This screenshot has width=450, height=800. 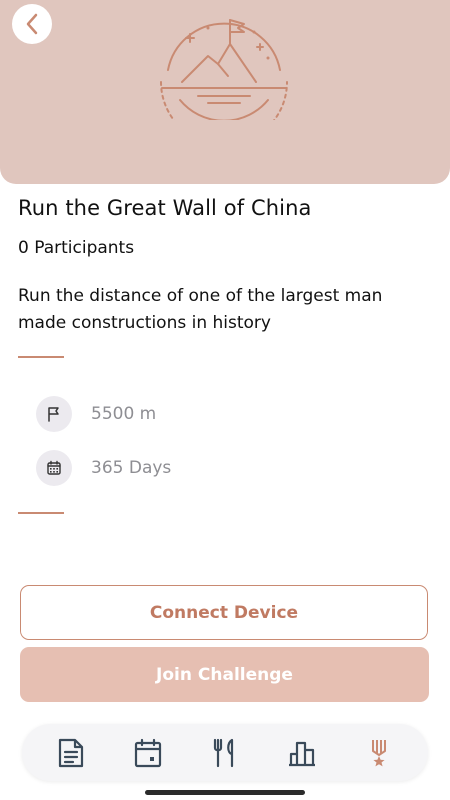 What do you see at coordinates (225, 792) in the screenshot?
I see `home-indicator` at bounding box center [225, 792].